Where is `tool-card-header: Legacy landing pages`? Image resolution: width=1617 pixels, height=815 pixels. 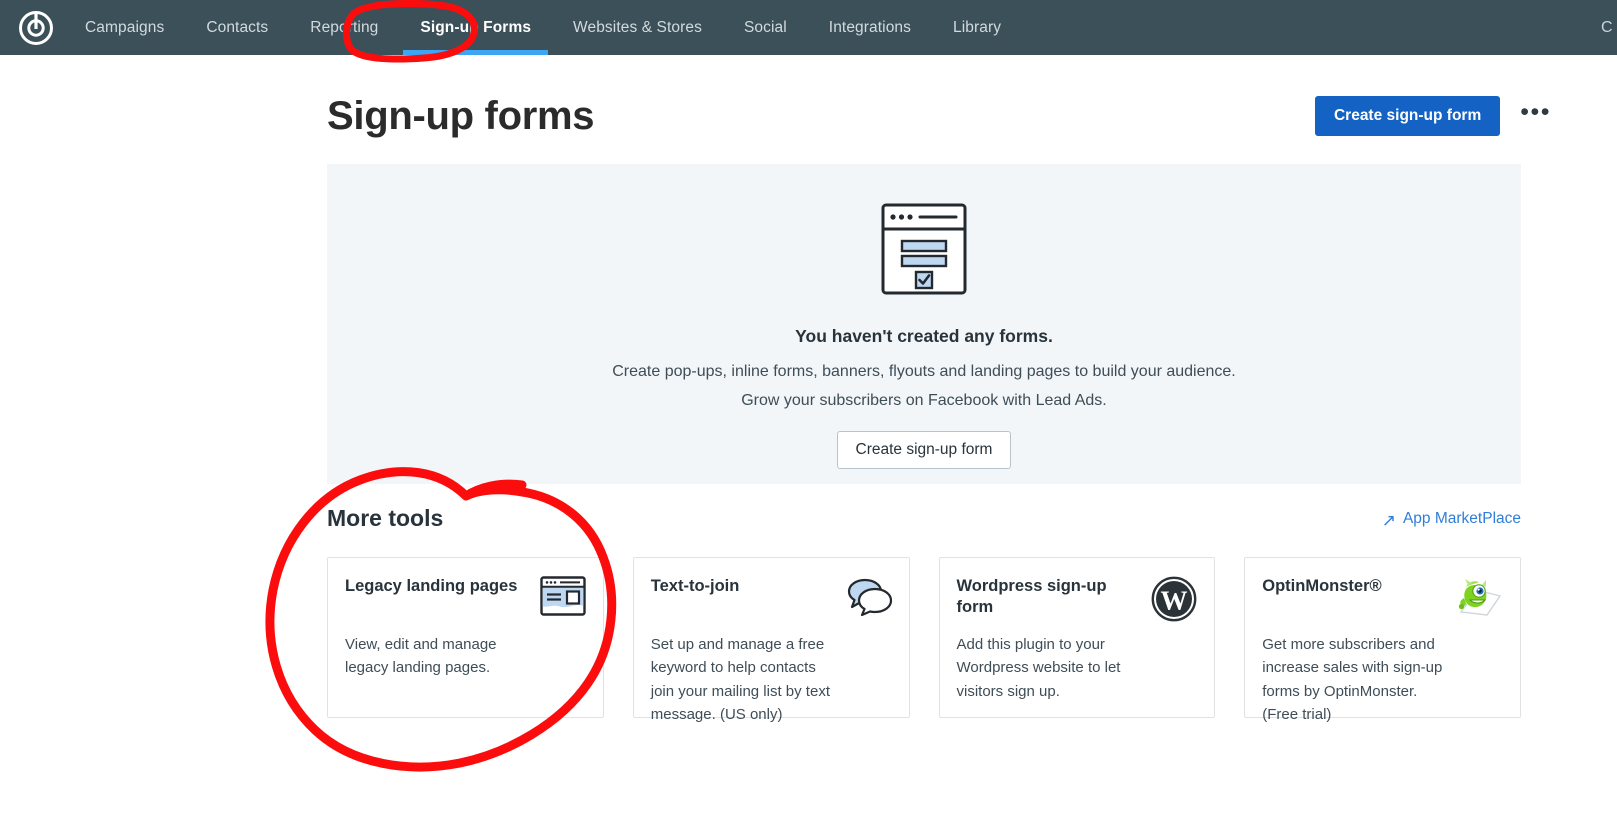
tool-card-header: Legacy landing pages is located at coordinates (466, 600).